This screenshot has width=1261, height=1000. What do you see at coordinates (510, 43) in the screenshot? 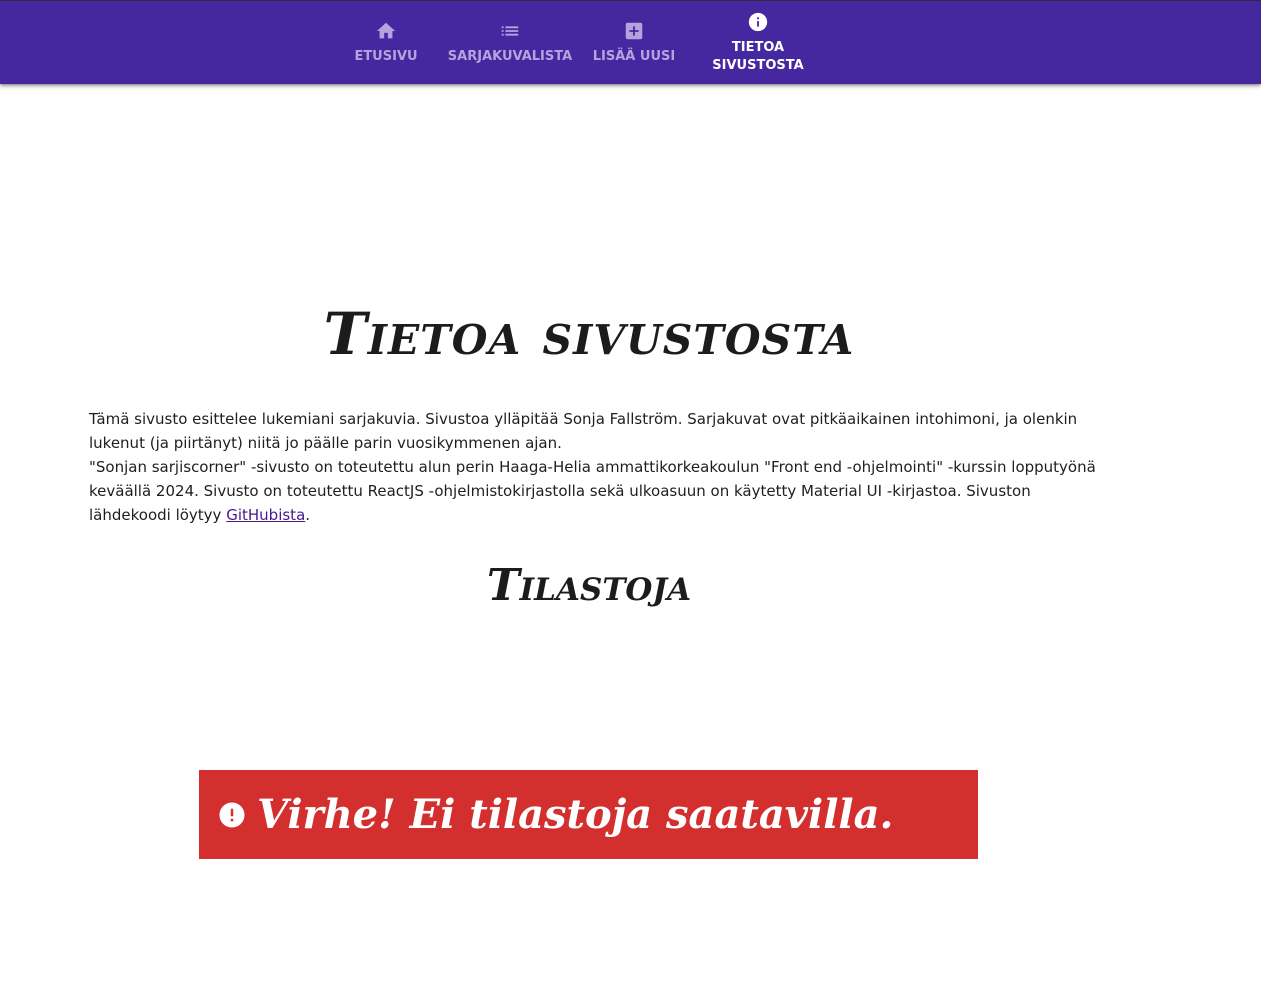
I see `tab-sarjakuvalista: SARJAKUVALISTA` at bounding box center [510, 43].